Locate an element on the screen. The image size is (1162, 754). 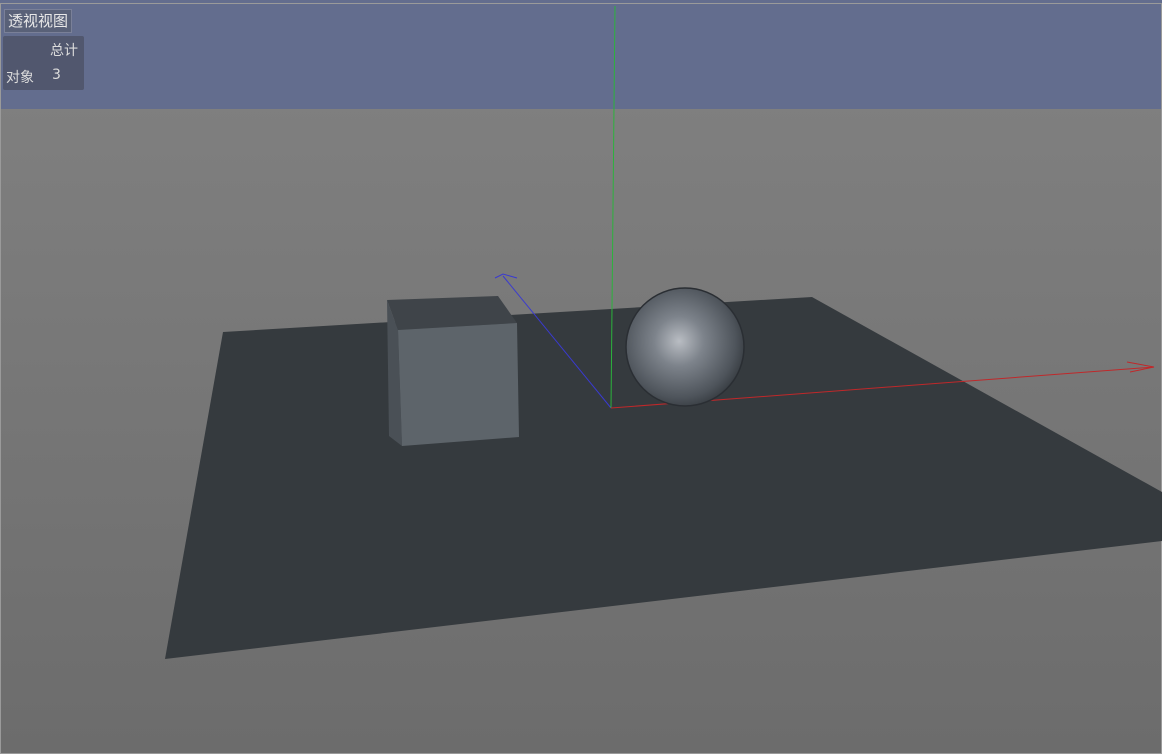
stats-column-header: 总计 is located at coordinates (64, 51).